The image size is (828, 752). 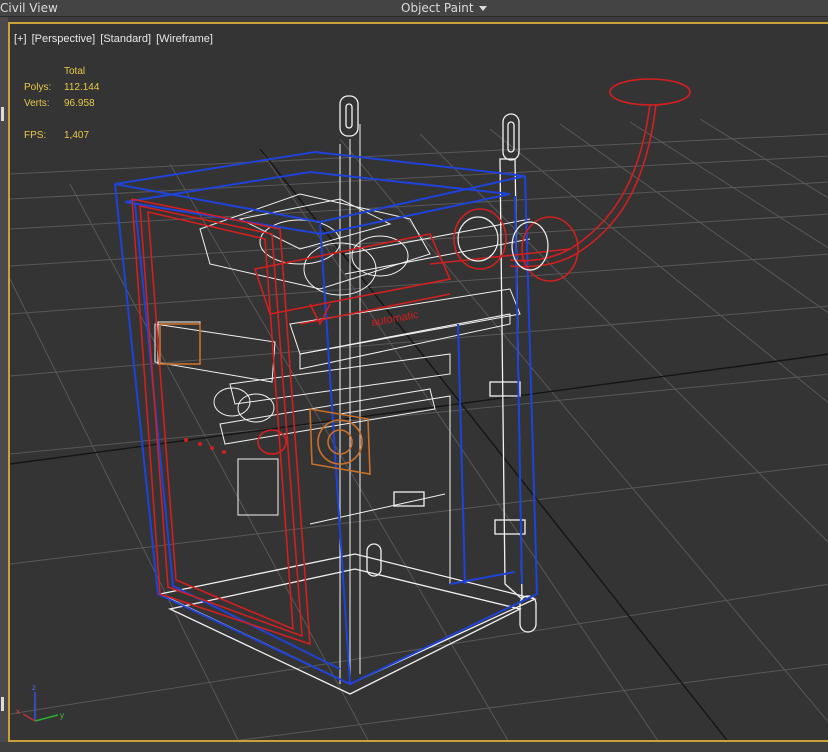 I want to click on fps-label: FPS:, so click(x=35, y=135).